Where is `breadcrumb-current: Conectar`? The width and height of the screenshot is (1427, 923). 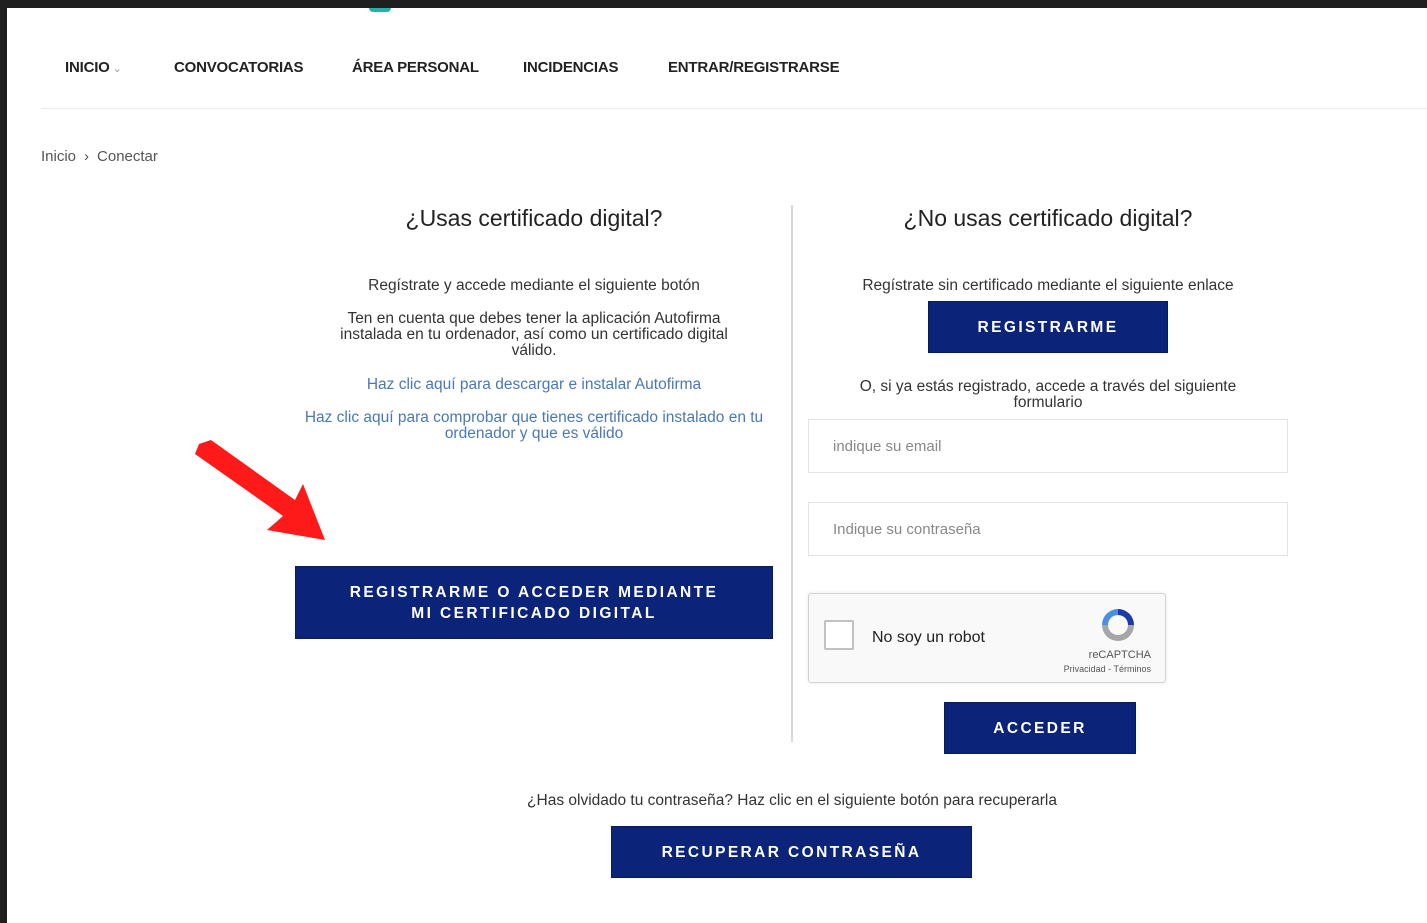 breadcrumb-current: Conectar is located at coordinates (127, 156).